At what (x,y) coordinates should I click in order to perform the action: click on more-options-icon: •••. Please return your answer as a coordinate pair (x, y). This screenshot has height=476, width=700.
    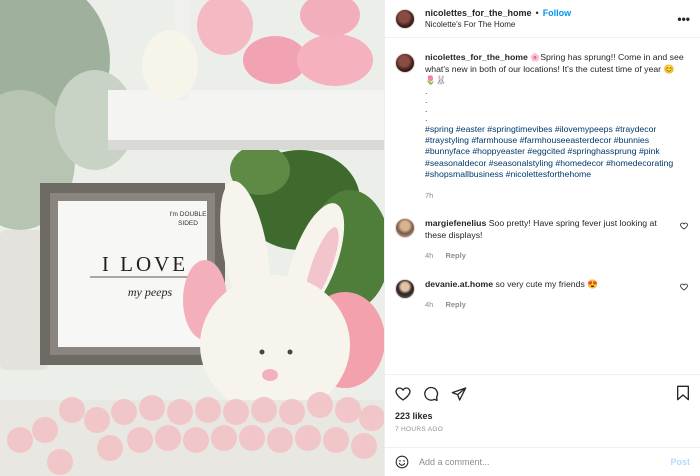
    Looking at the image, I should click on (683, 19).